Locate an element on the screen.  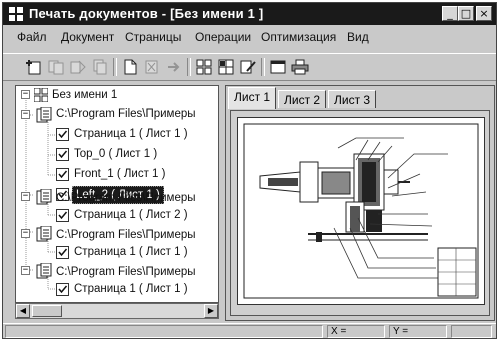
arrow-right-icon: ▶ is located at coordinates (211, 310).